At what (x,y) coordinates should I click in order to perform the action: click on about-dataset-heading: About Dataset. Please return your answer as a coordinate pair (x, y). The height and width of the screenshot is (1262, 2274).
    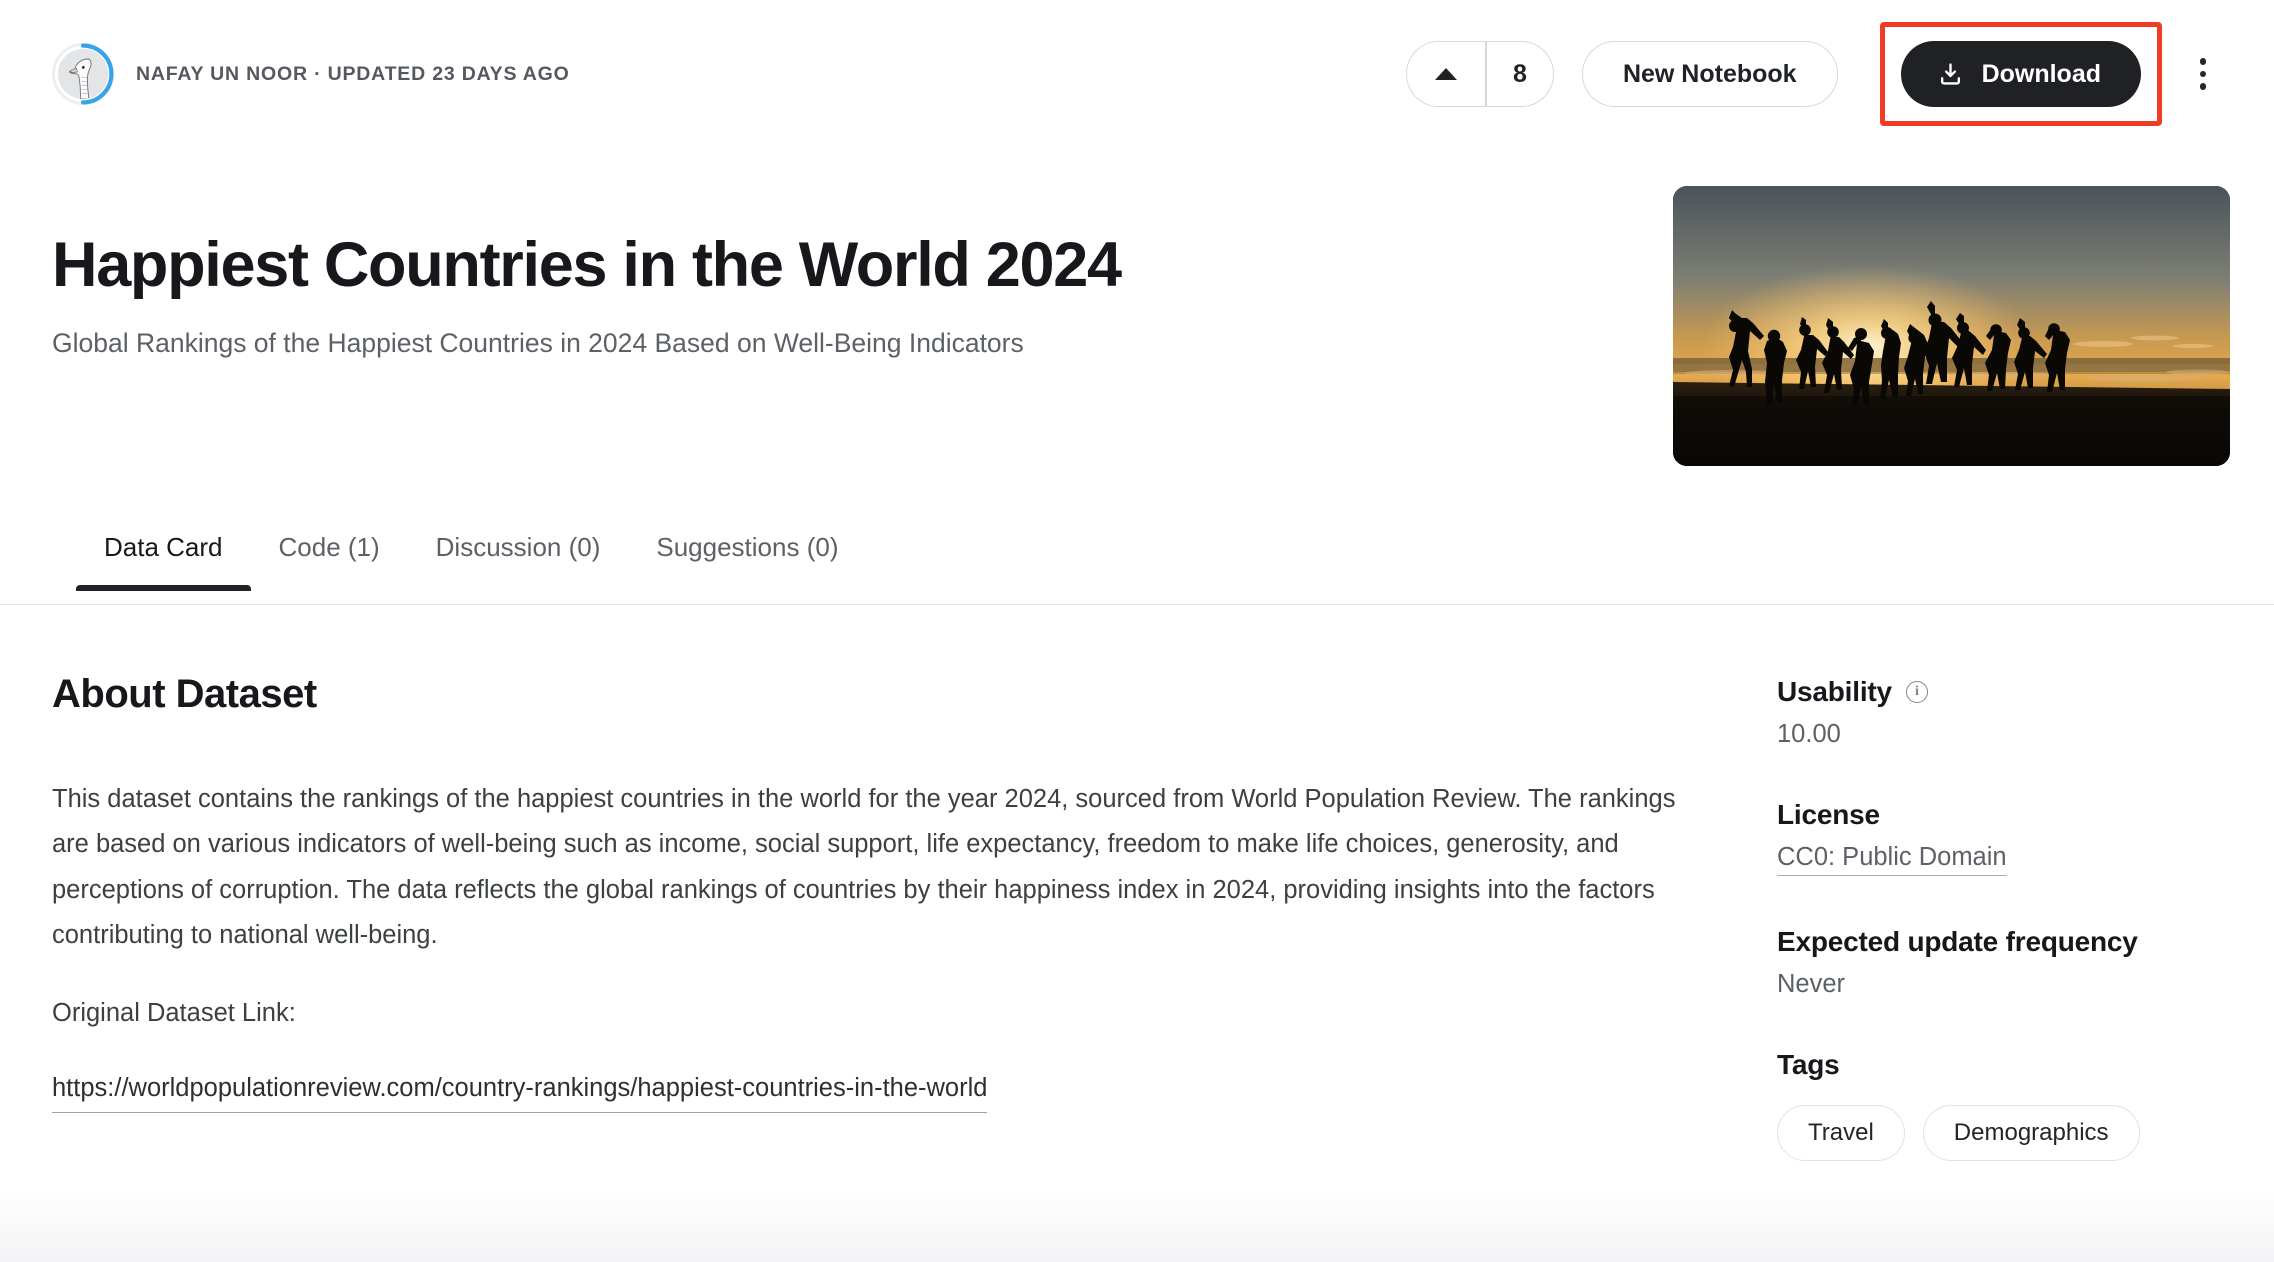
    Looking at the image, I should click on (184, 694).